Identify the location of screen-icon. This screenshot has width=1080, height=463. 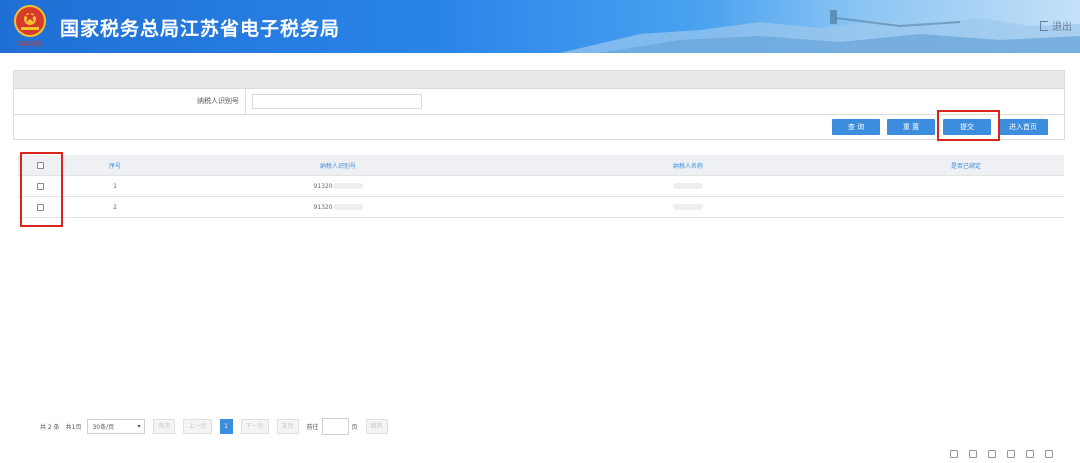
(1030, 454).